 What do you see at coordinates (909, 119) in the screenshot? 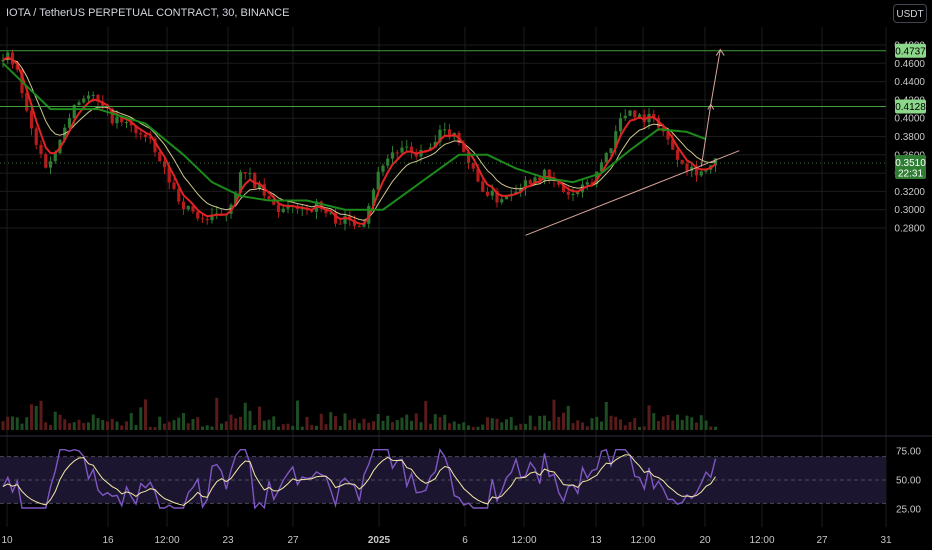
I see `price-tick-label: 0.4000` at bounding box center [909, 119].